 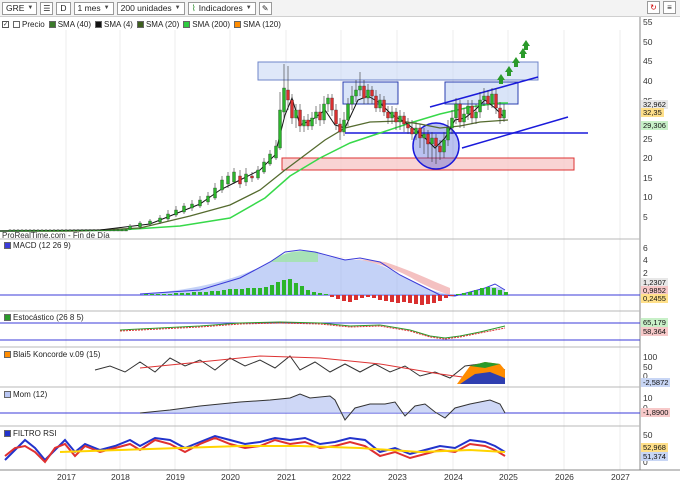 I want to click on resistance-zone, so click(x=398, y=71).